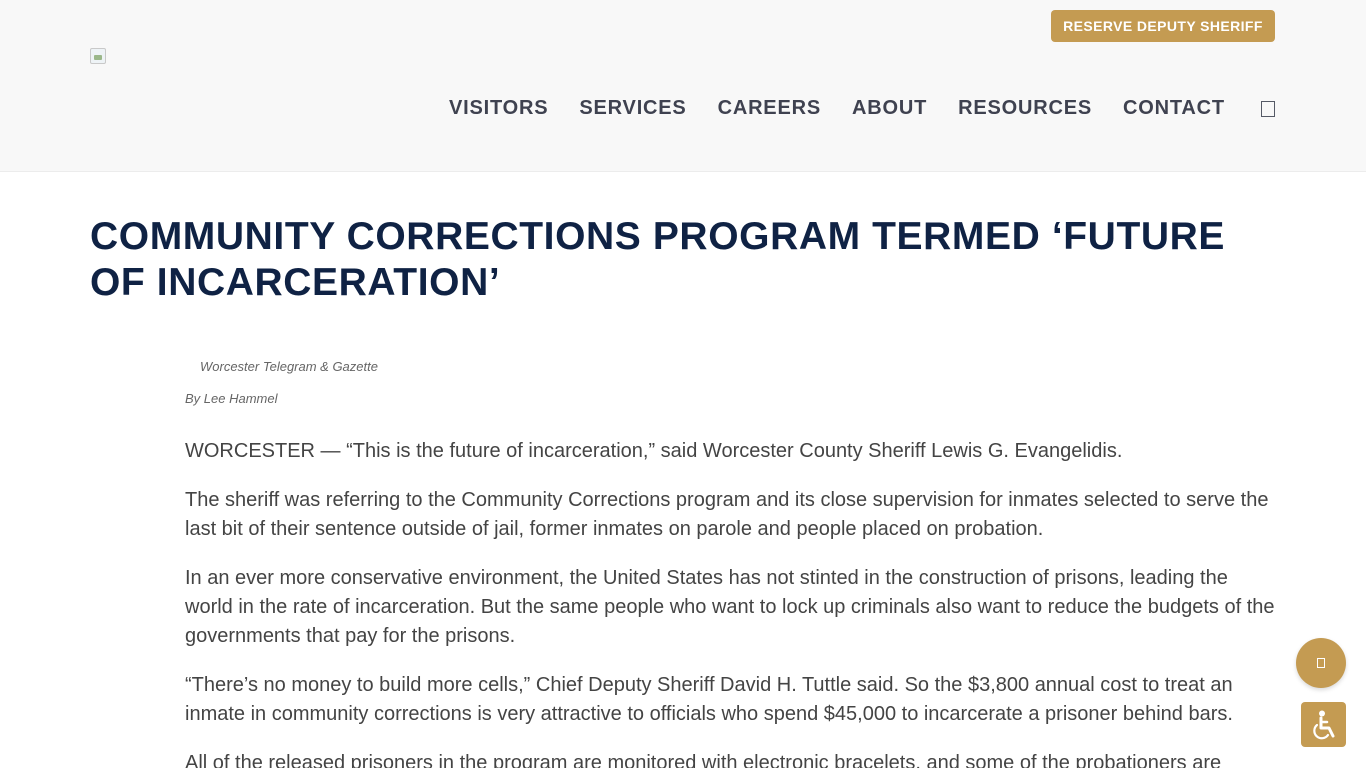  Describe the element at coordinates (1025, 108) in the screenshot. I see `nav-item-resources: RESOURCES` at that location.